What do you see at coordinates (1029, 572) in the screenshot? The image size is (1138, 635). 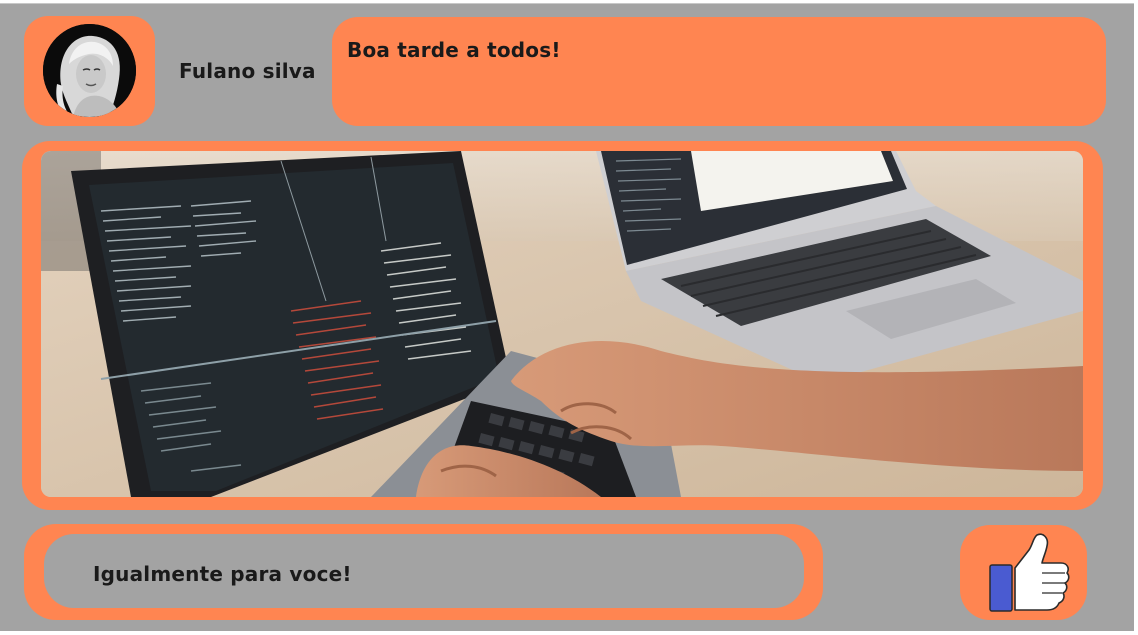 I see `thumbs-up-icon` at bounding box center [1029, 572].